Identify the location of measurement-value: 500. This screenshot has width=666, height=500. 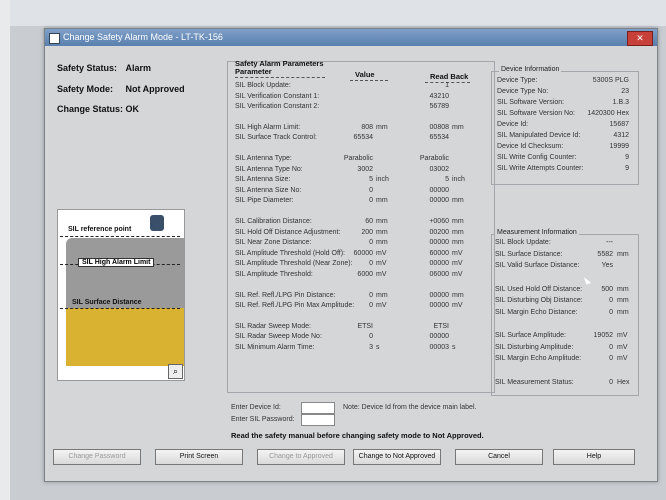
(607, 289).